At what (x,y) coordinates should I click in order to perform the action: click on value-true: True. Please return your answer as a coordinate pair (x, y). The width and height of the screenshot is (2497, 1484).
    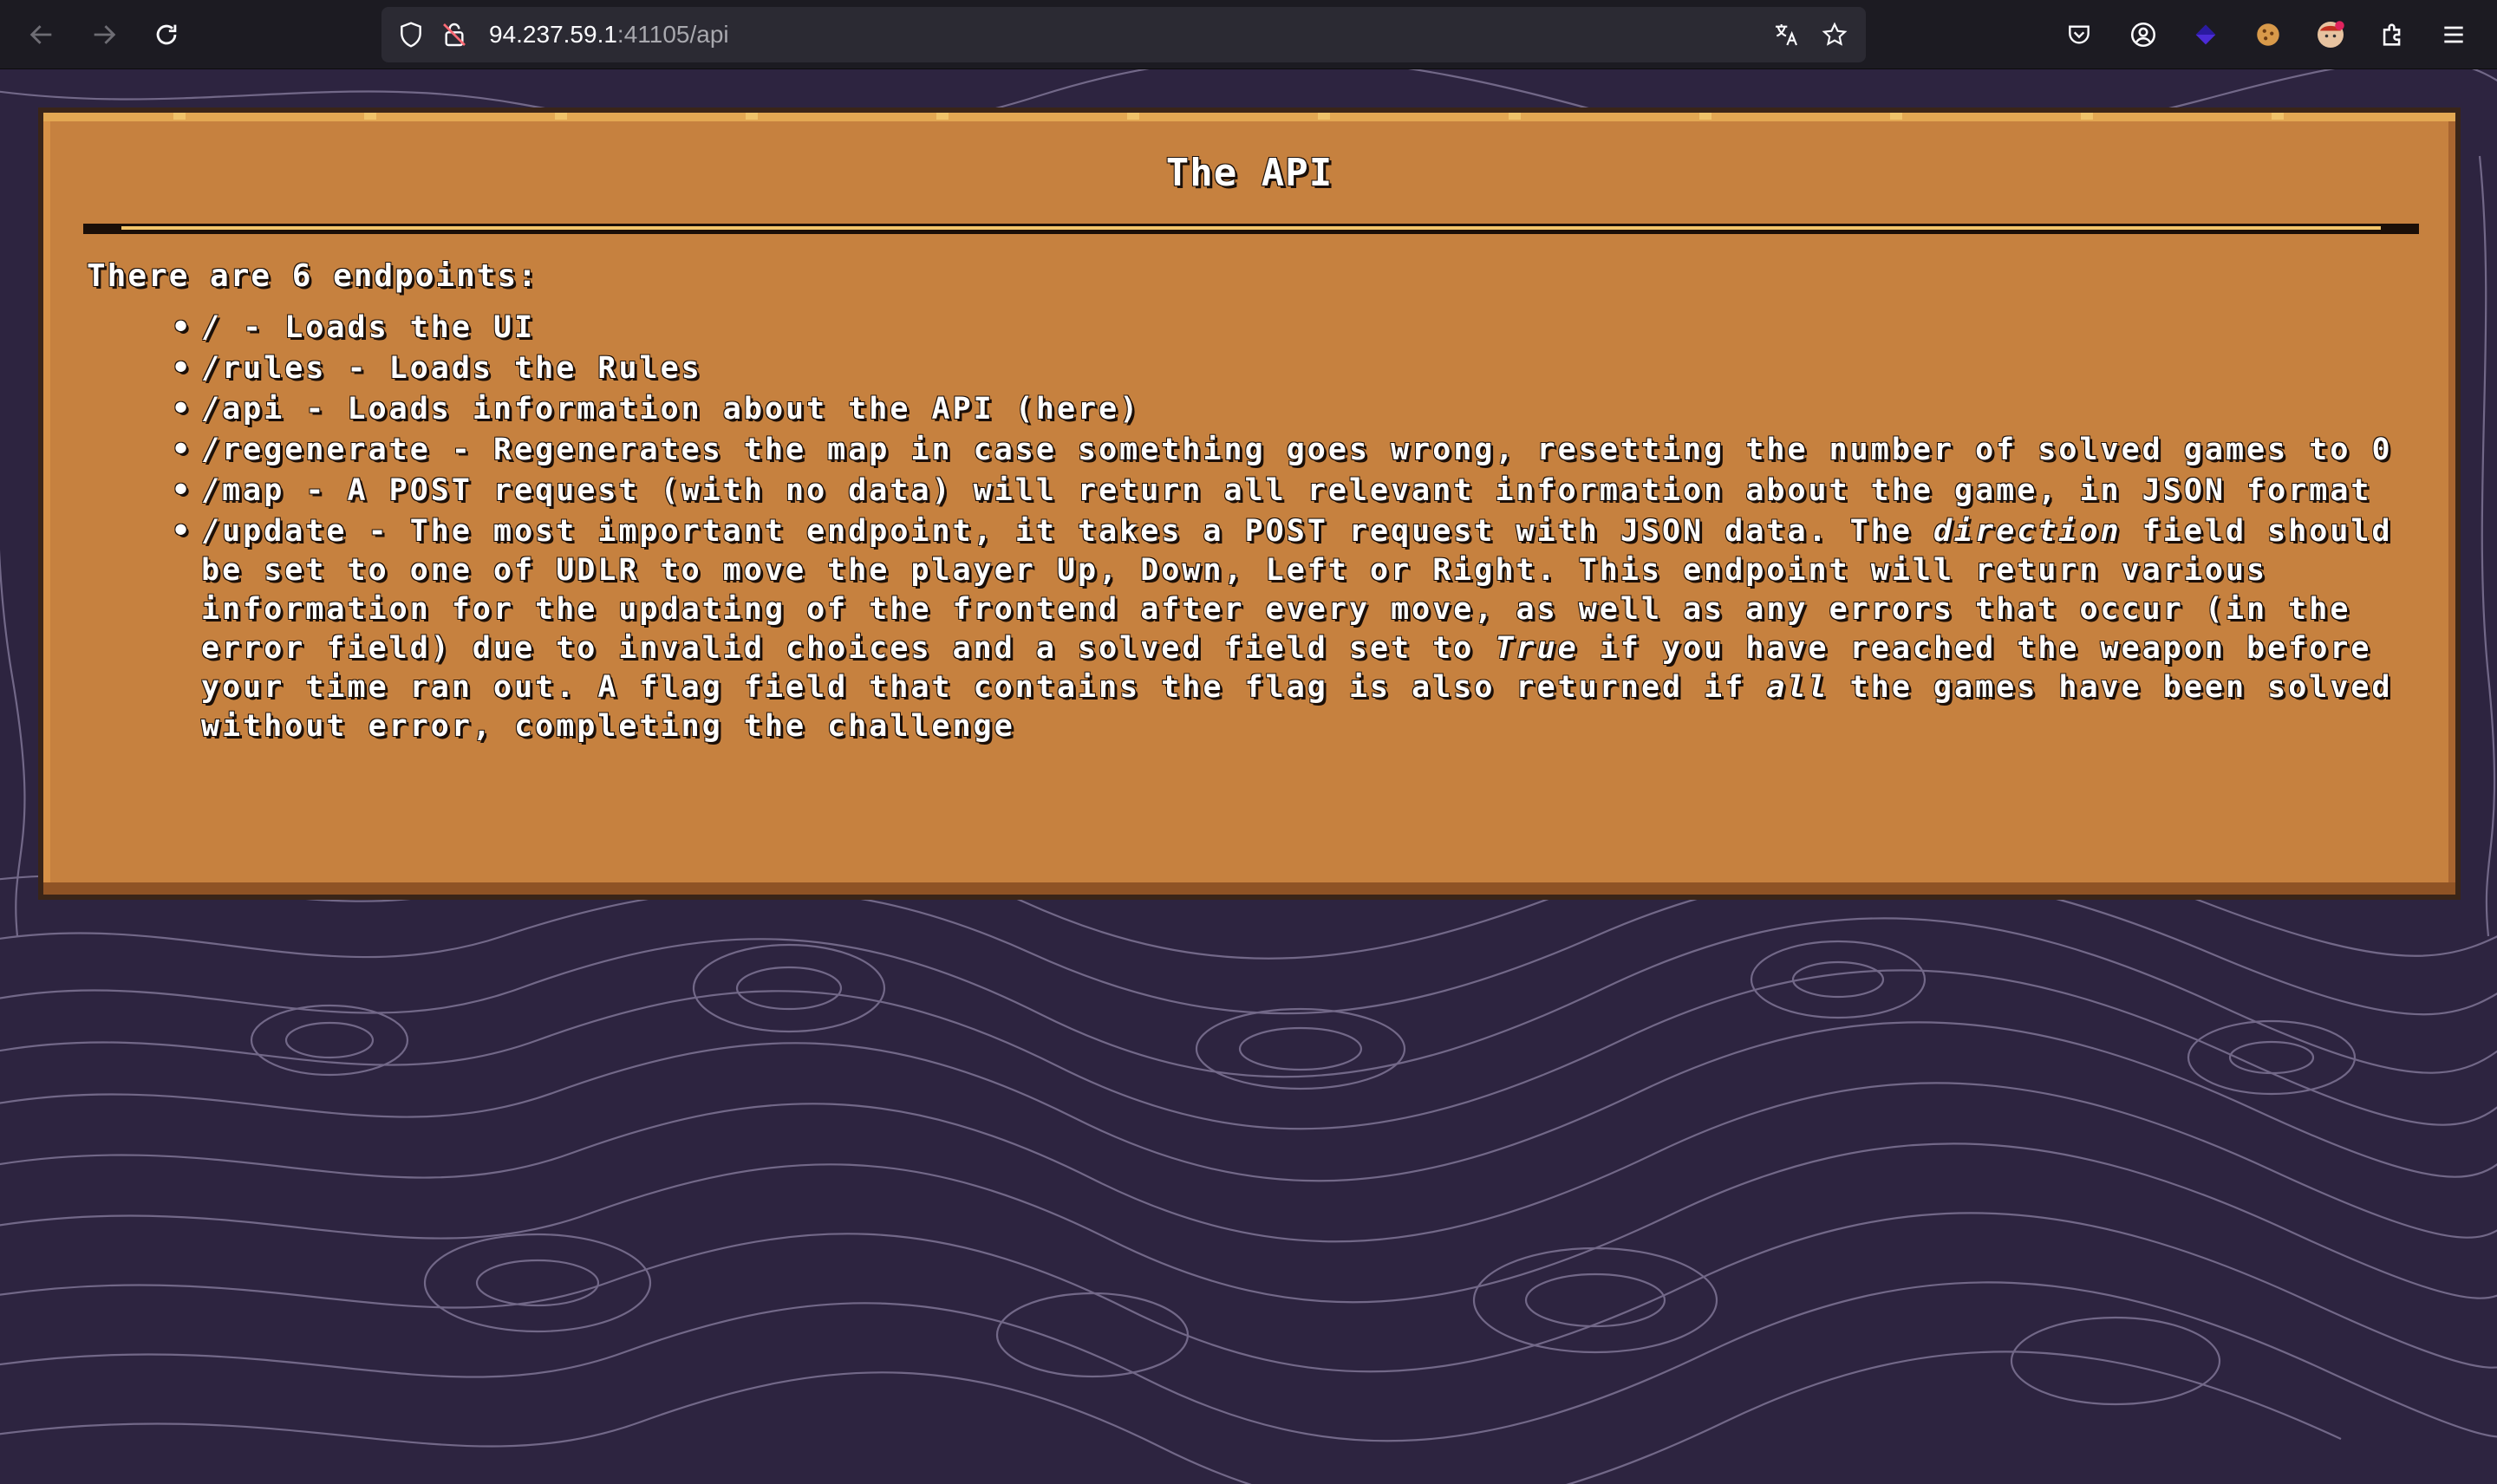
    Looking at the image, I should click on (1537, 648).